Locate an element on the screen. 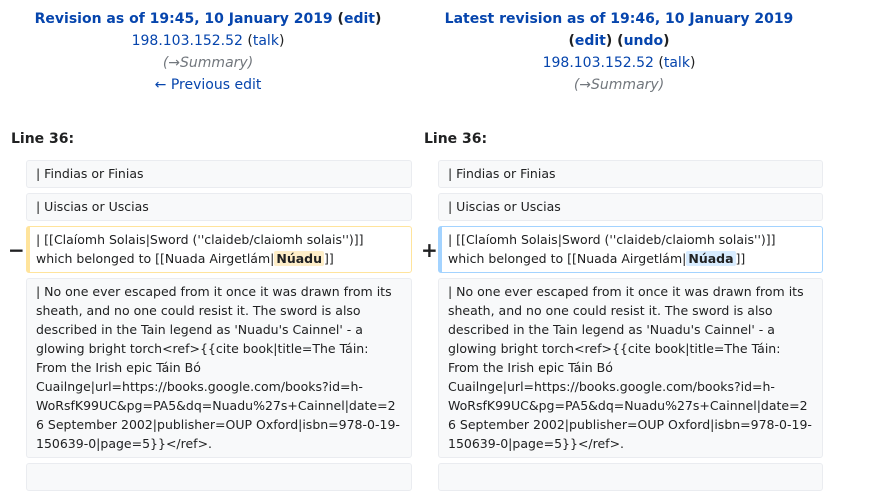  old-empty-context-line is located at coordinates (219, 477).